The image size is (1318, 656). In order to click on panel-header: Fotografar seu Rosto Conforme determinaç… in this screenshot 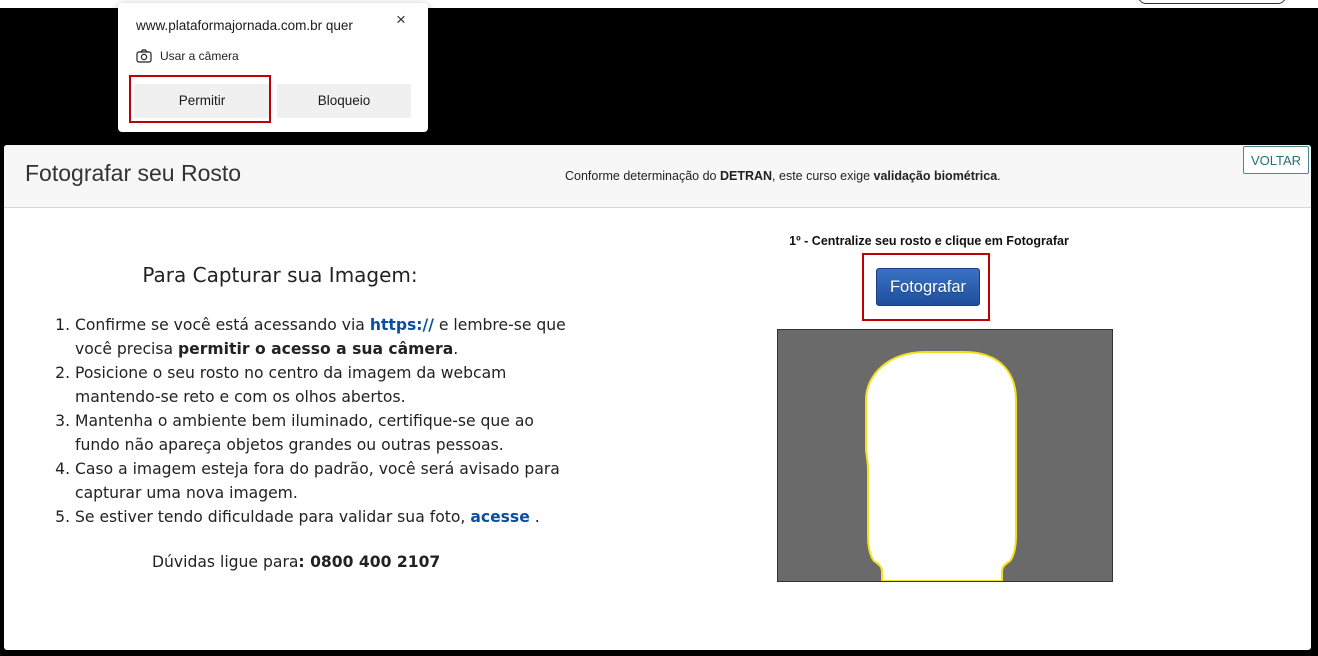, I will do `click(657, 176)`.